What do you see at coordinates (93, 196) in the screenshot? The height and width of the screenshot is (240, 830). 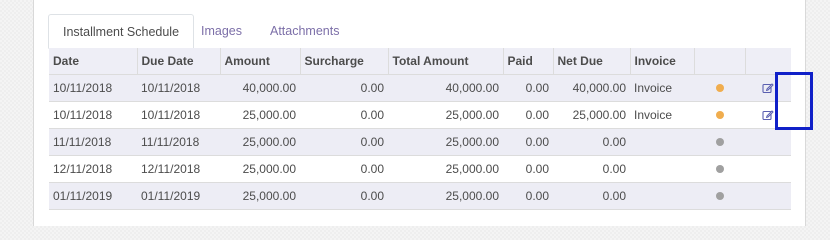 I see `cell-date: 01/11/2019` at bounding box center [93, 196].